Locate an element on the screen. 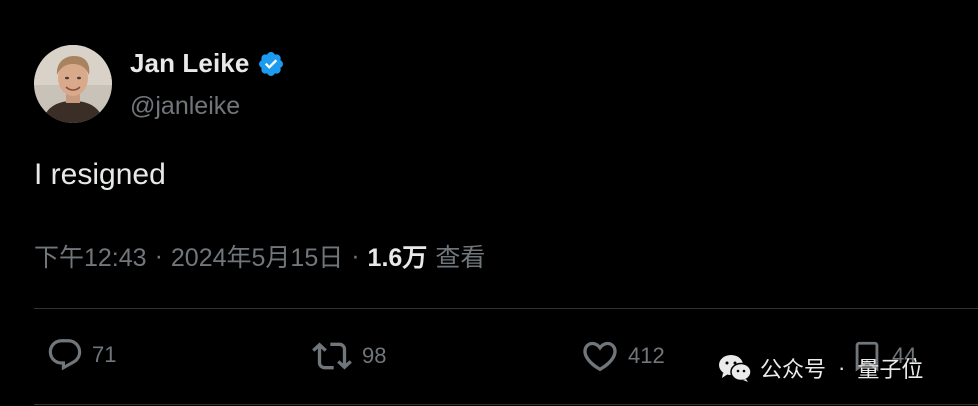 This screenshot has width=978, height=406. avatar is located at coordinates (73, 84).